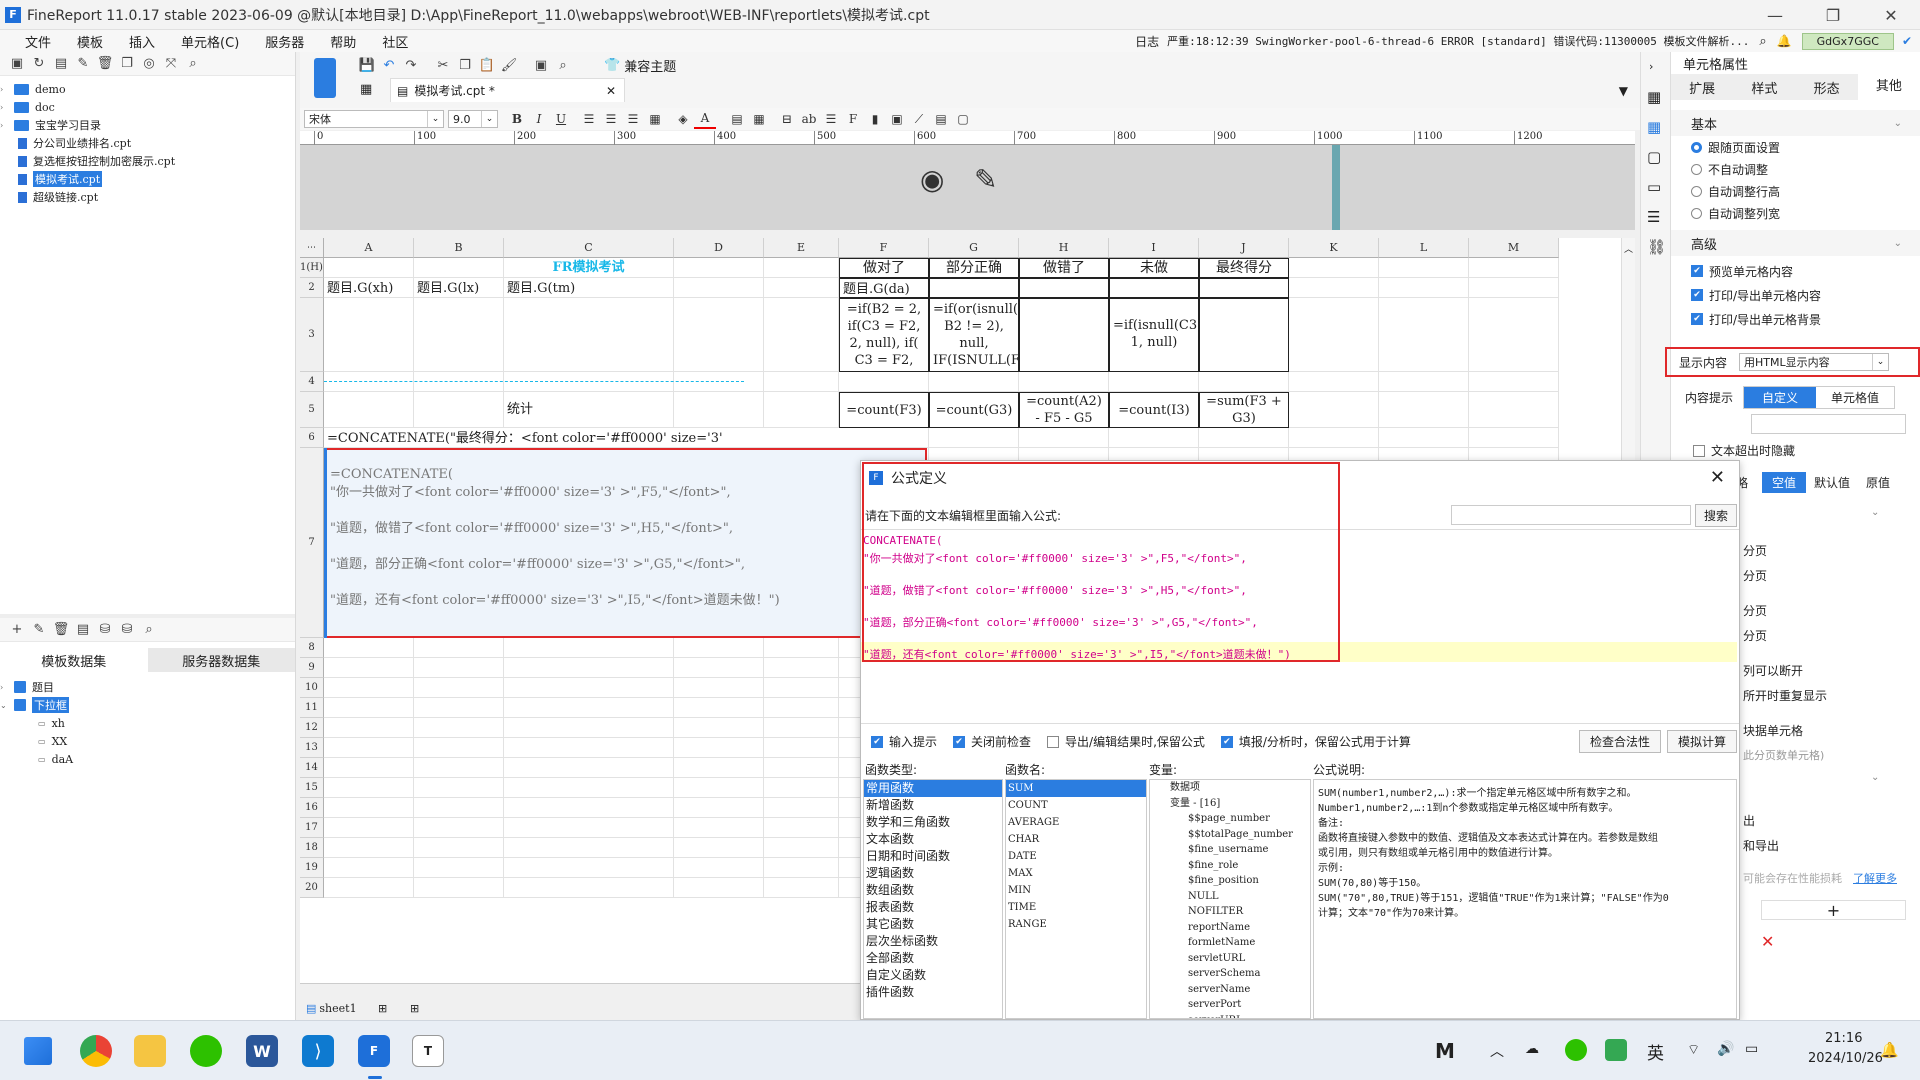 This screenshot has width=1920, height=1080. I want to click on function-type-item: 自定义函数, so click(933, 975).